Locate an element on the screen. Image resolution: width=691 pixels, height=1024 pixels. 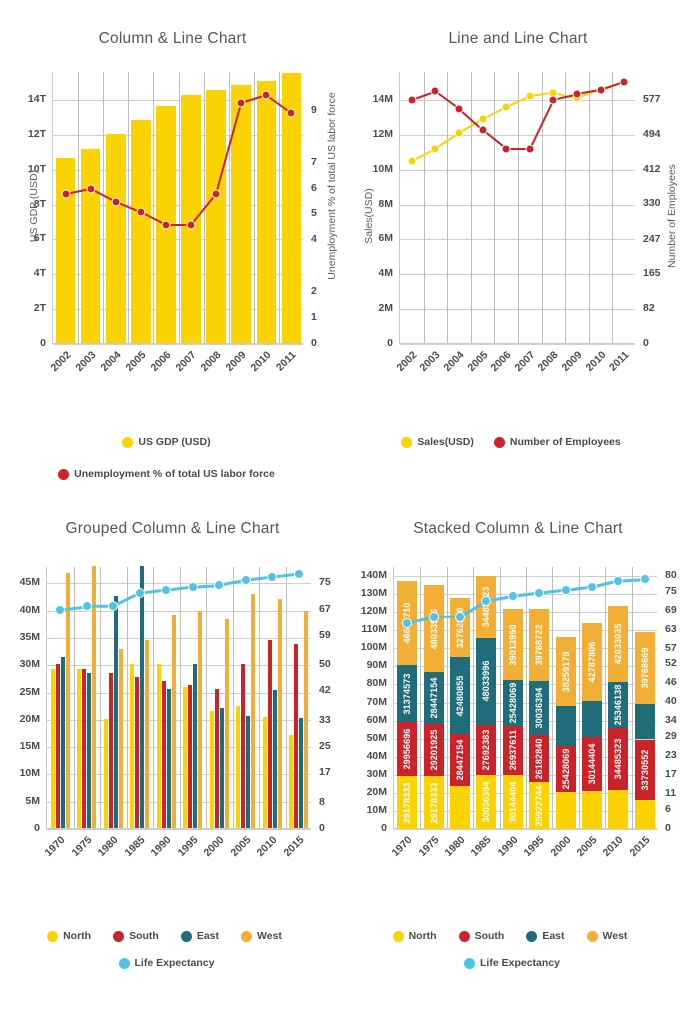
y-axis-tick-right: 63 is located at coordinates (671, 628).